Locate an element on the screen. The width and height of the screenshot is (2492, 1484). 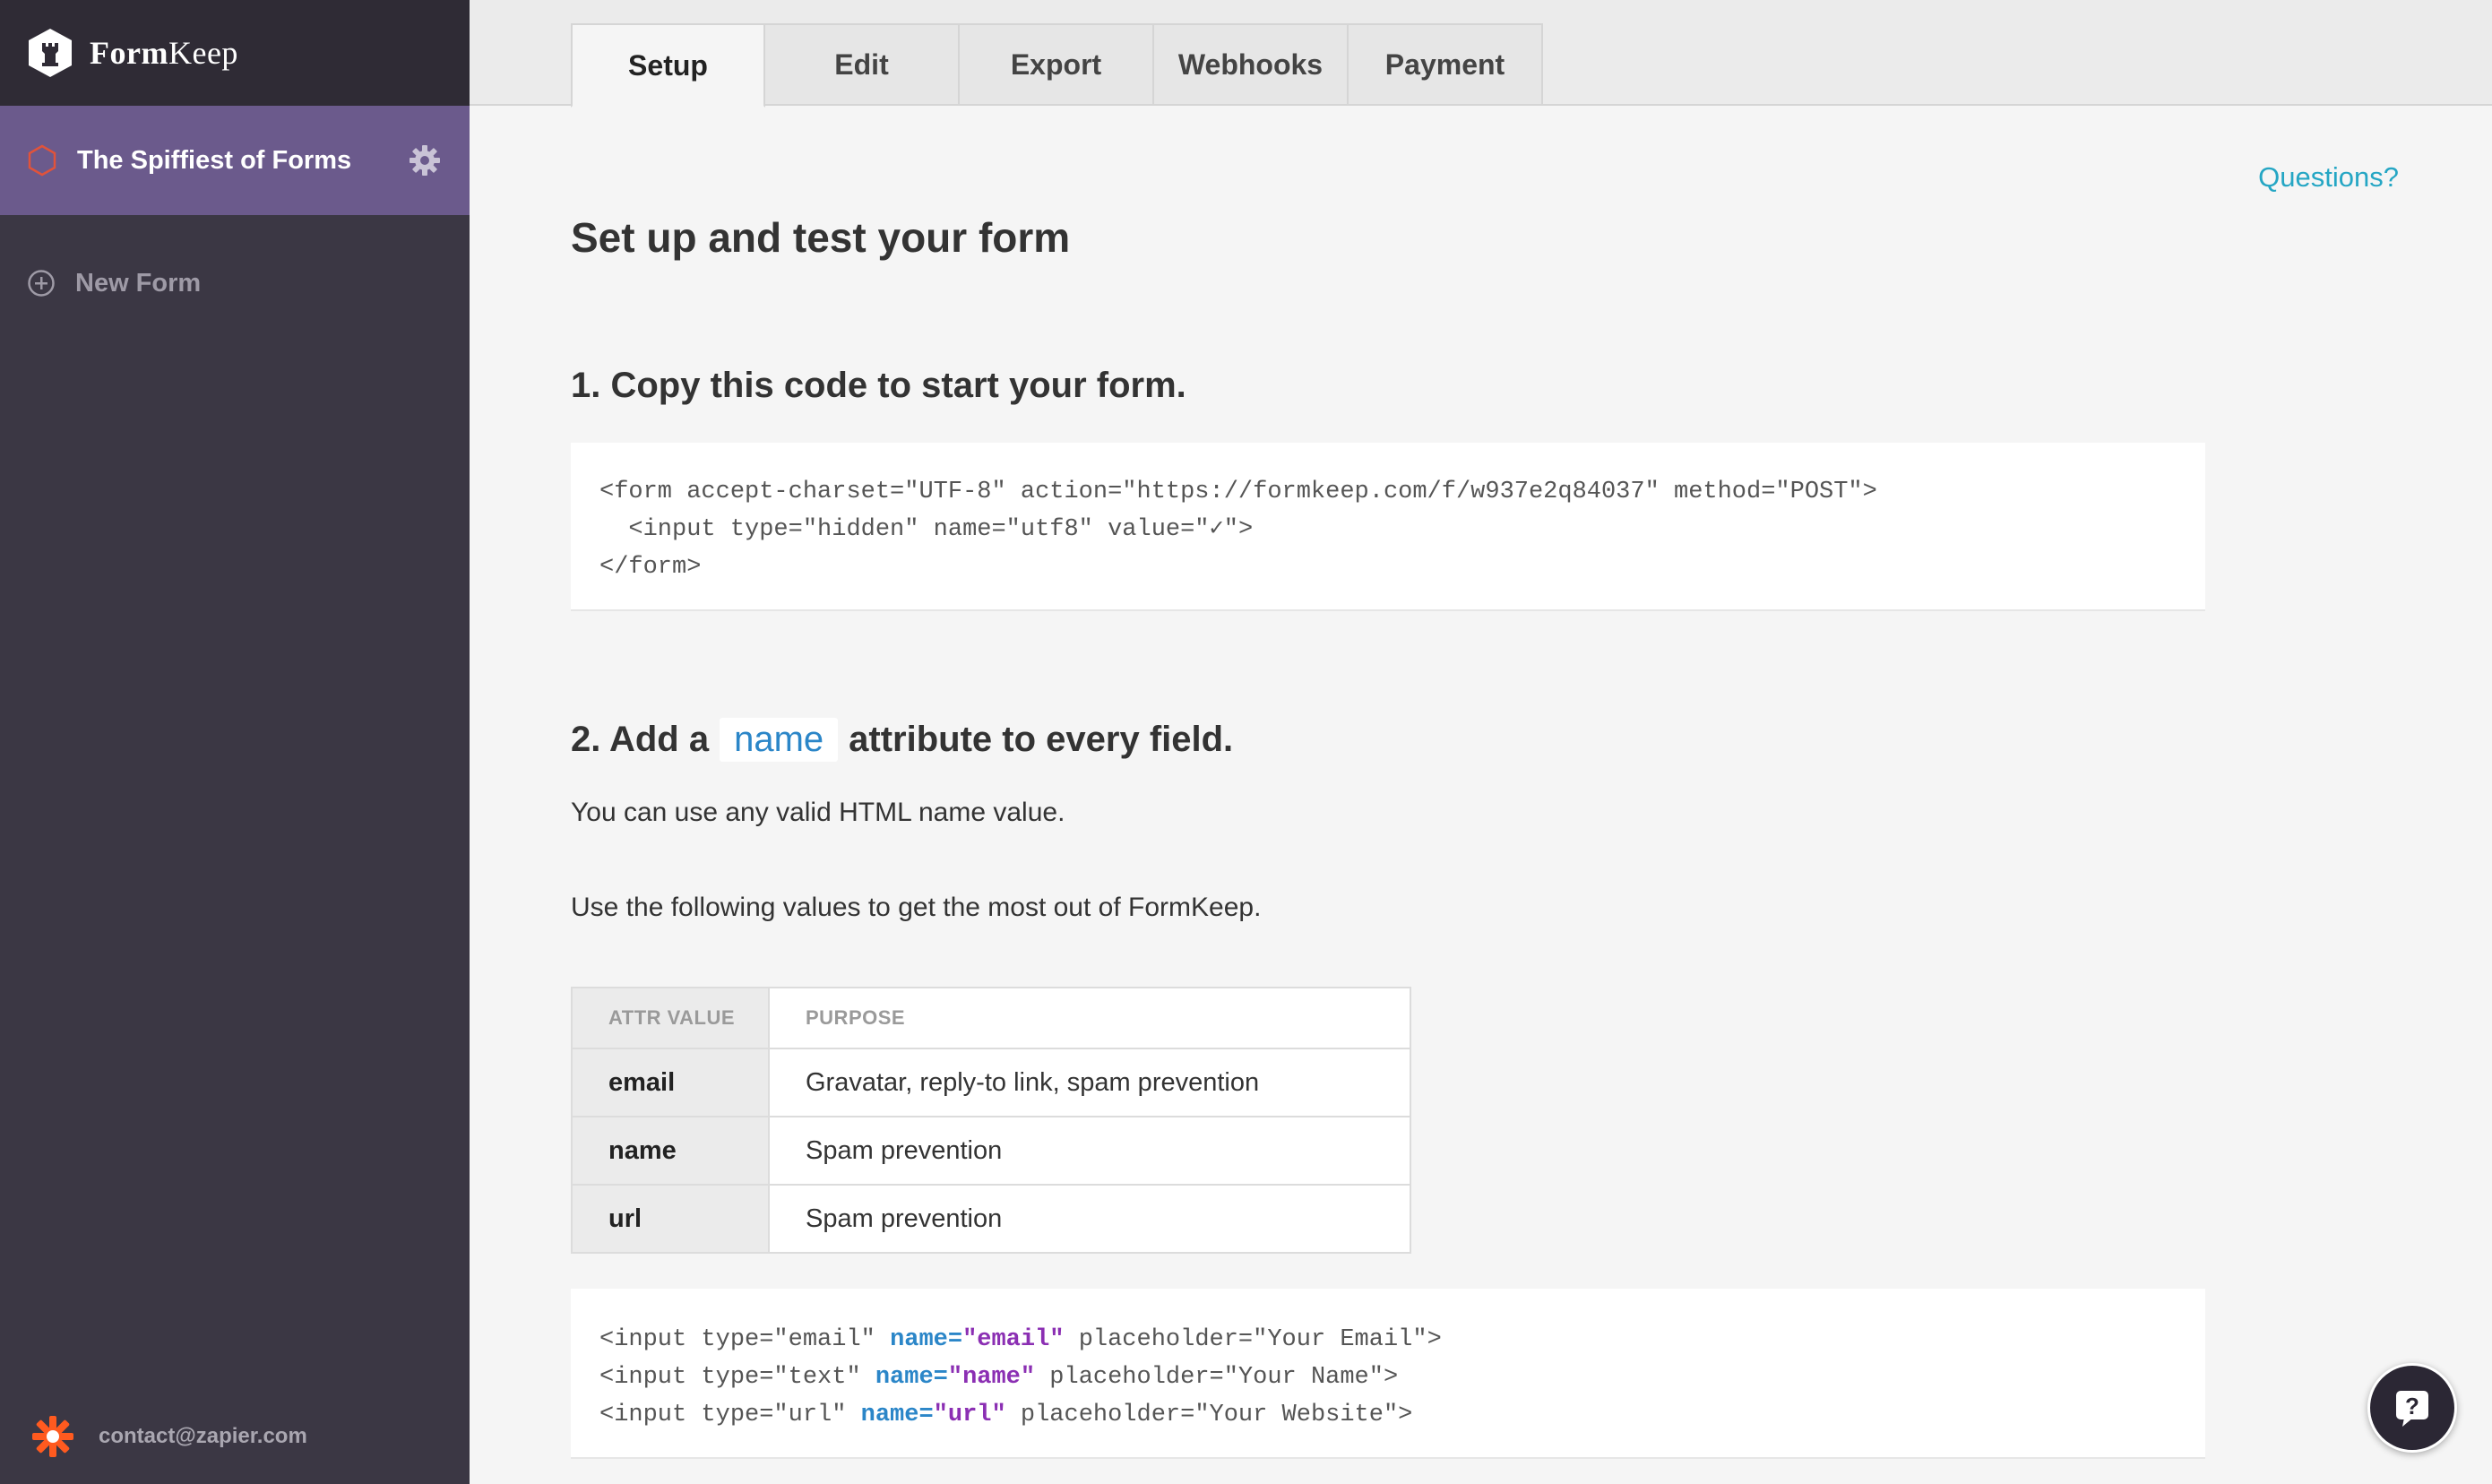
logo-text: FormKeep is located at coordinates (164, 53).